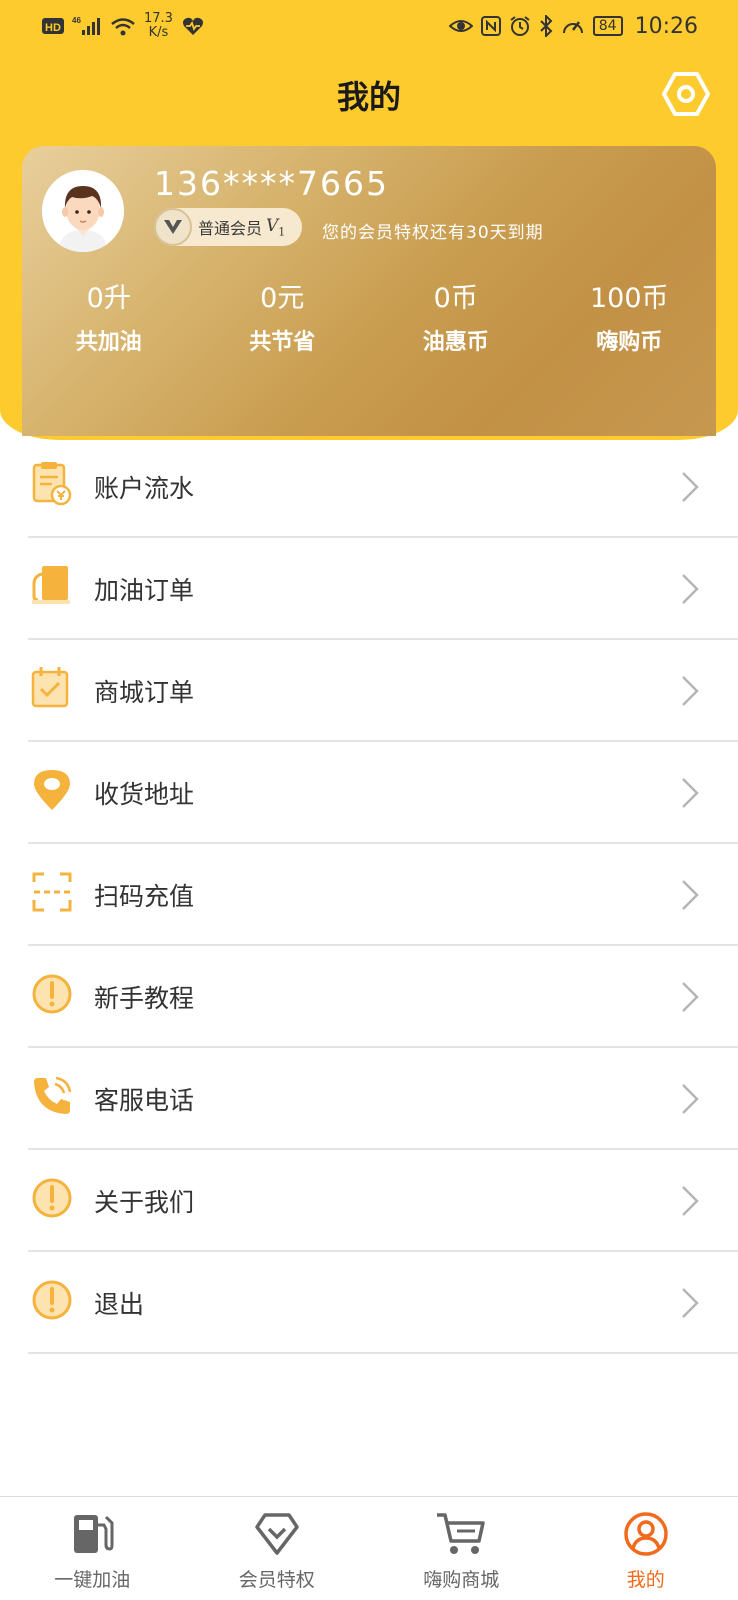 The width and height of the screenshot is (738, 1600). What do you see at coordinates (108, 298) in the screenshot?
I see `stat-value: 0升` at bounding box center [108, 298].